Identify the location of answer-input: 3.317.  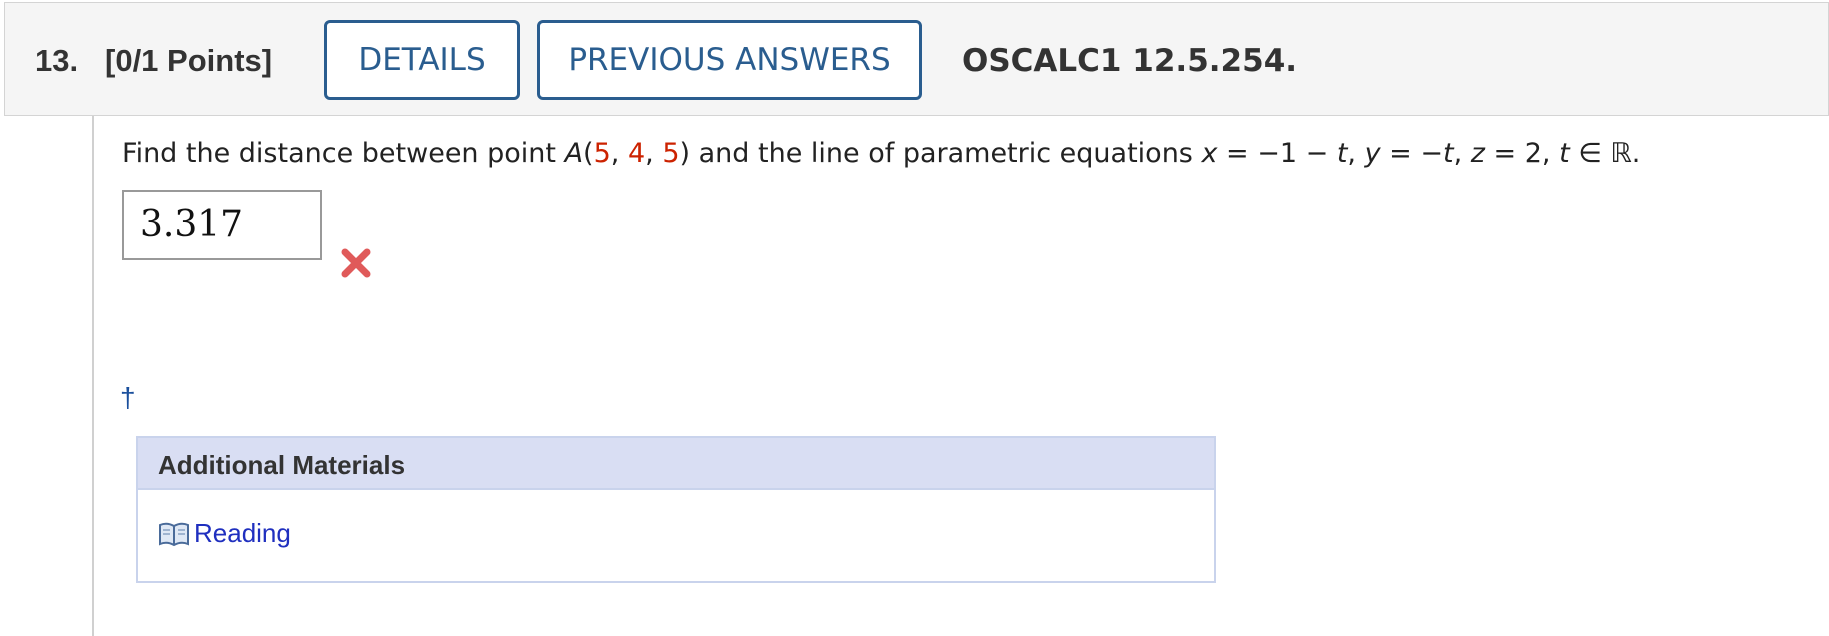
(222, 225).